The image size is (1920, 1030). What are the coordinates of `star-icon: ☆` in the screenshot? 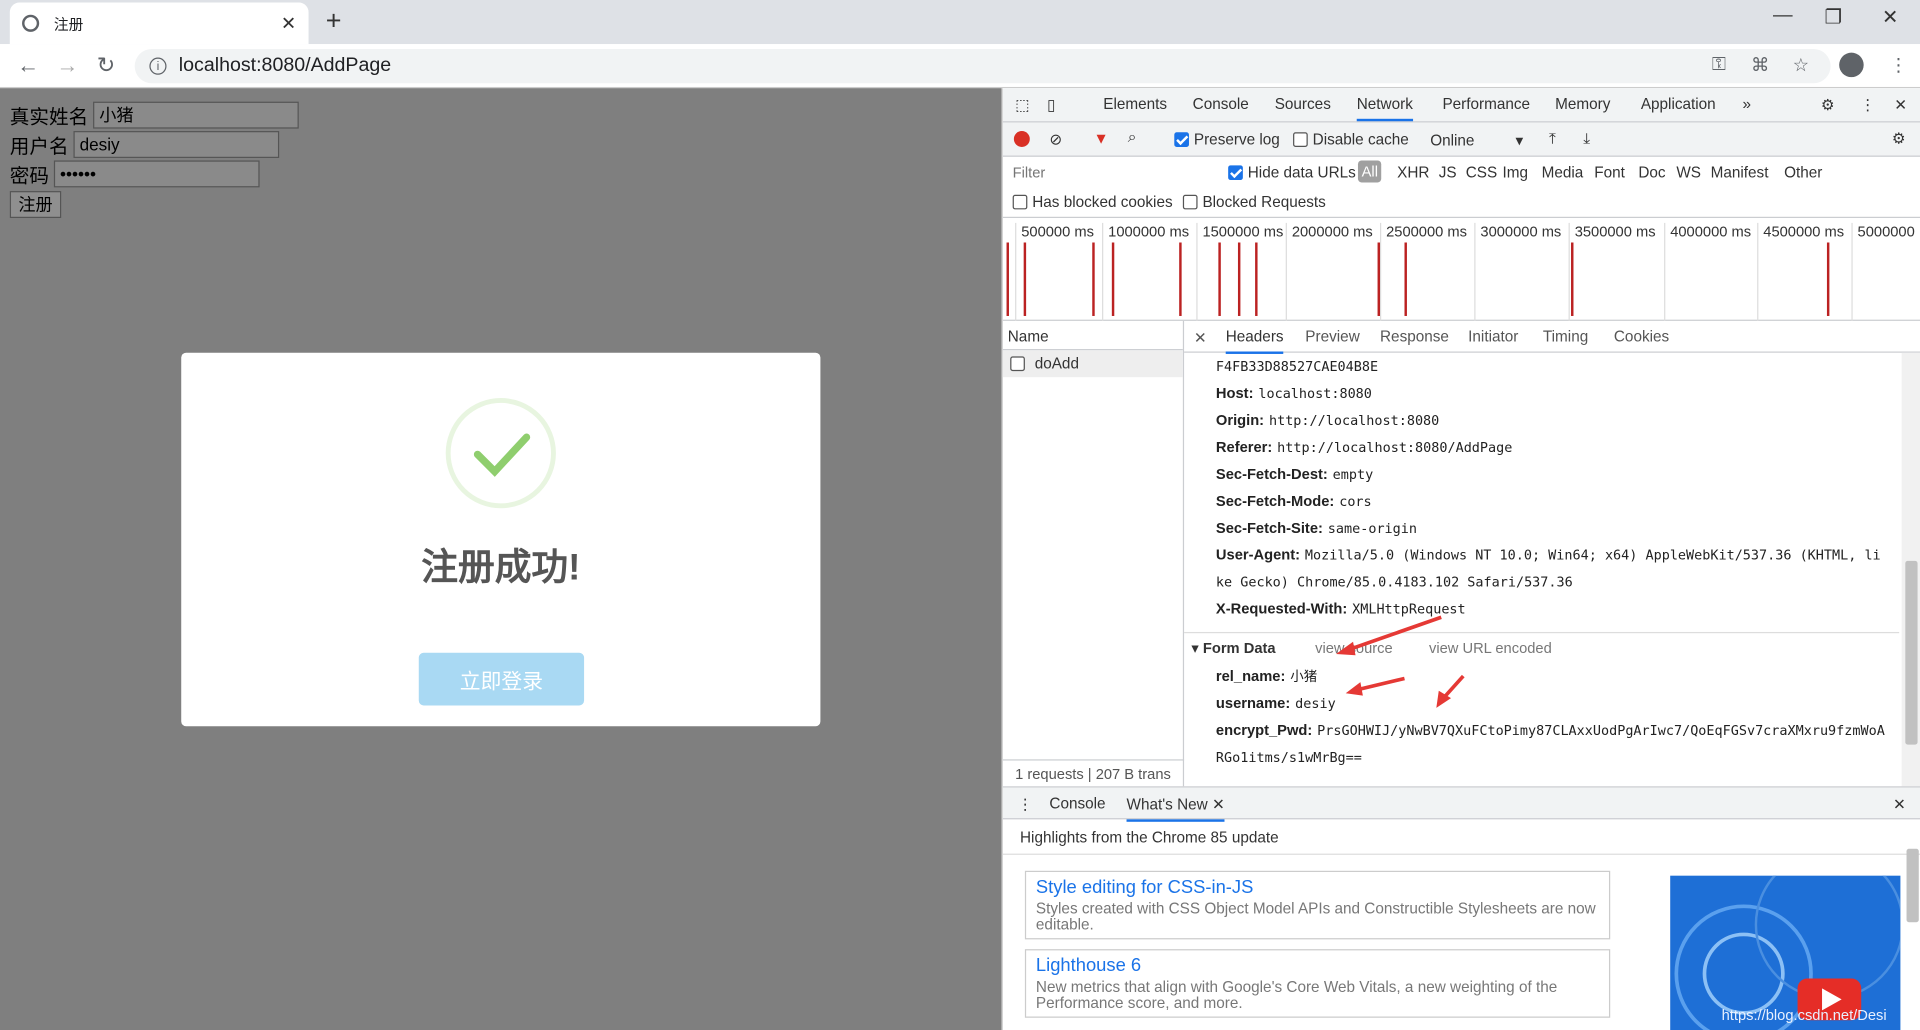 It's located at (1801, 65).